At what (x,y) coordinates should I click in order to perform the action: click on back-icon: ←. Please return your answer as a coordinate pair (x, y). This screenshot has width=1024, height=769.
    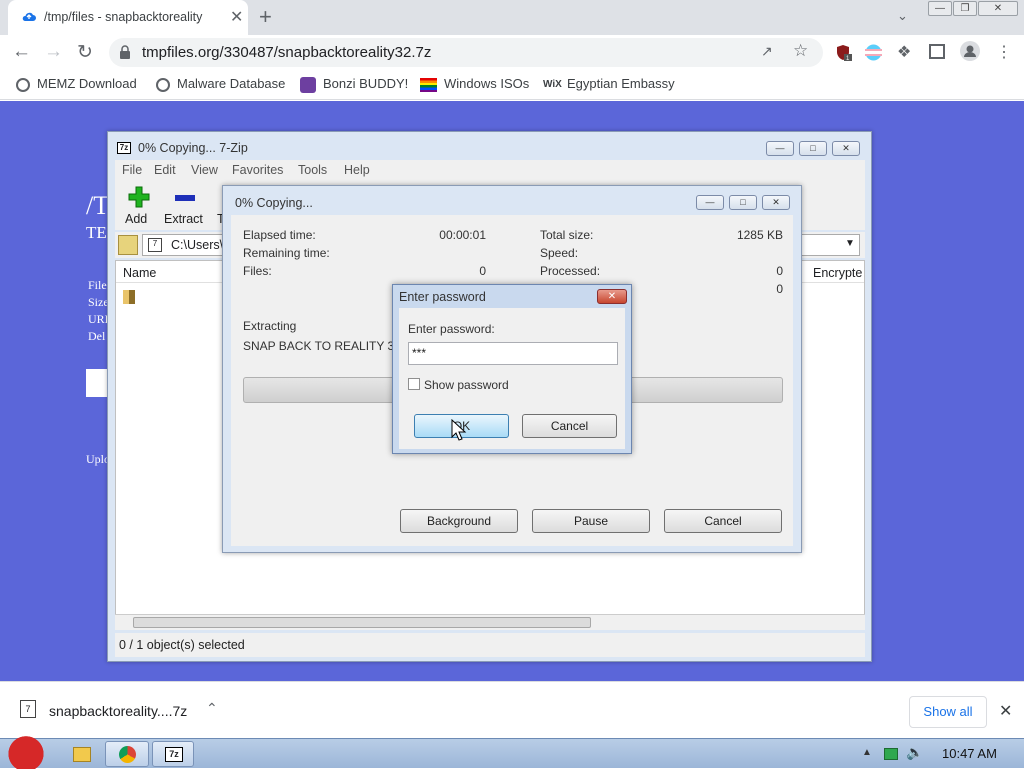
    Looking at the image, I should click on (21, 52).